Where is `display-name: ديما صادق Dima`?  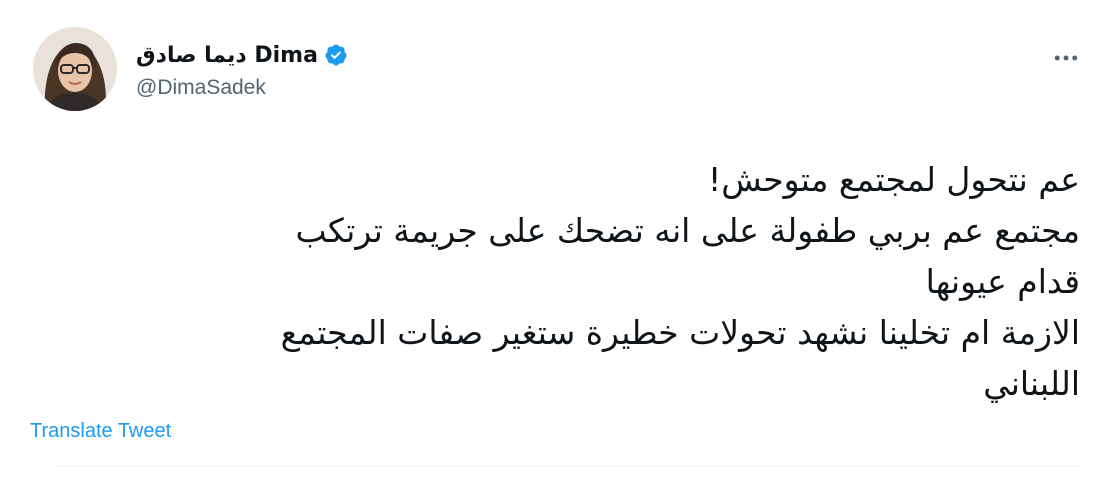
display-name: ديما صادق Dima is located at coordinates (227, 55).